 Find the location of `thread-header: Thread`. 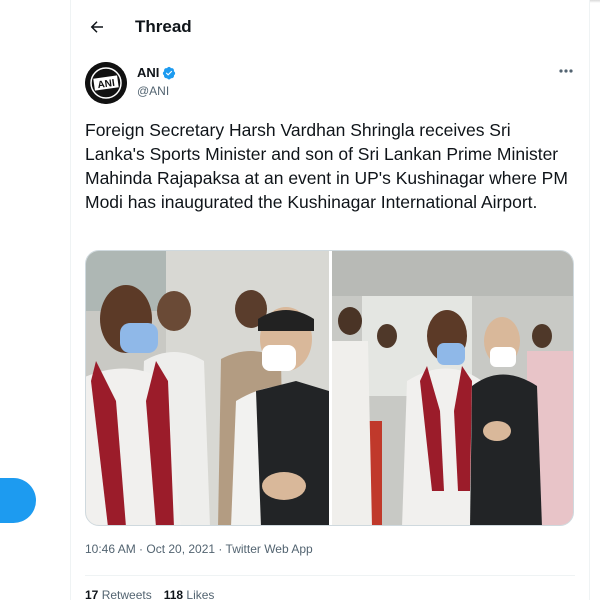

thread-header: Thread is located at coordinates (330, 26).